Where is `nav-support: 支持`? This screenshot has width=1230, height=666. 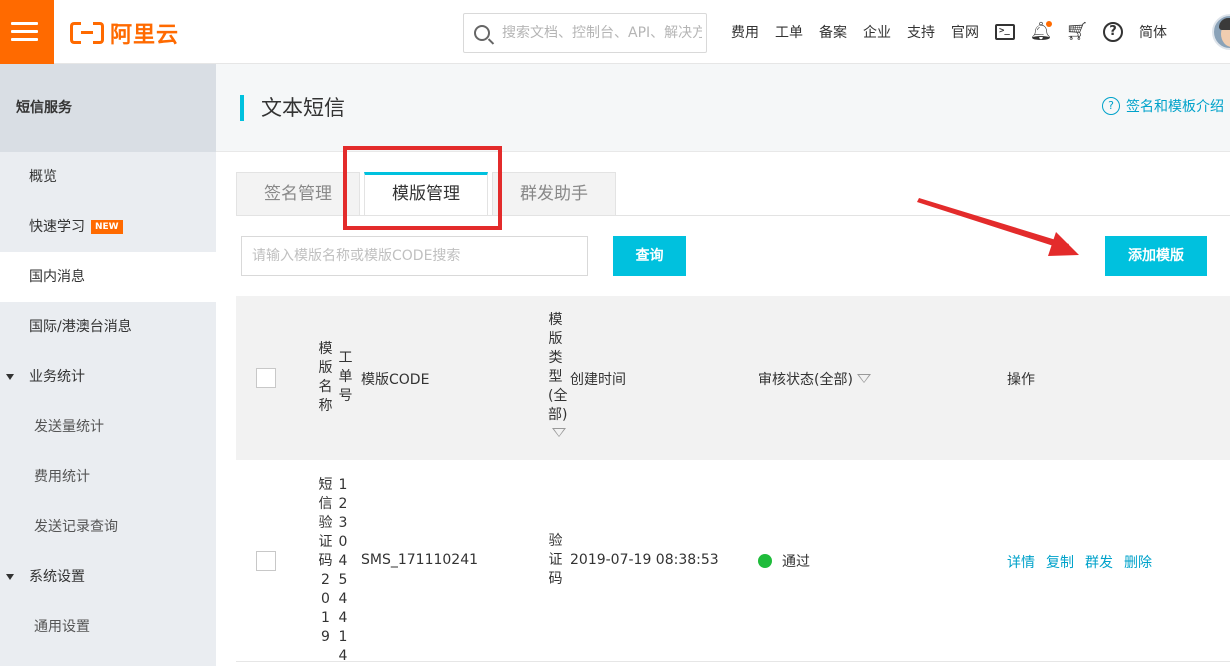
nav-support: 支持 is located at coordinates (921, 32).